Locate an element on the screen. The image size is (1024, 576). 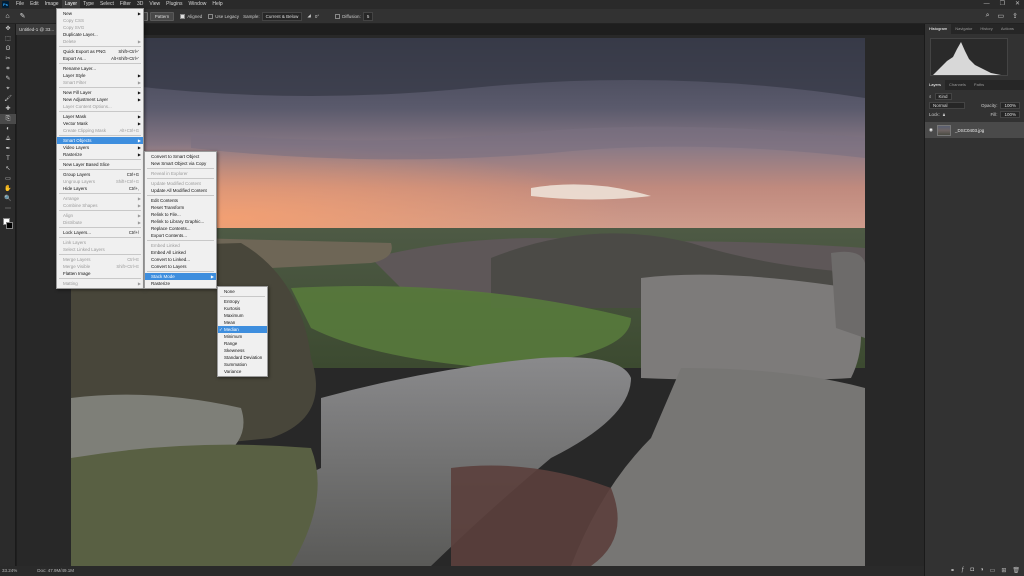
brush-tool-icon: 🖌 is located at coordinates (8, 99).